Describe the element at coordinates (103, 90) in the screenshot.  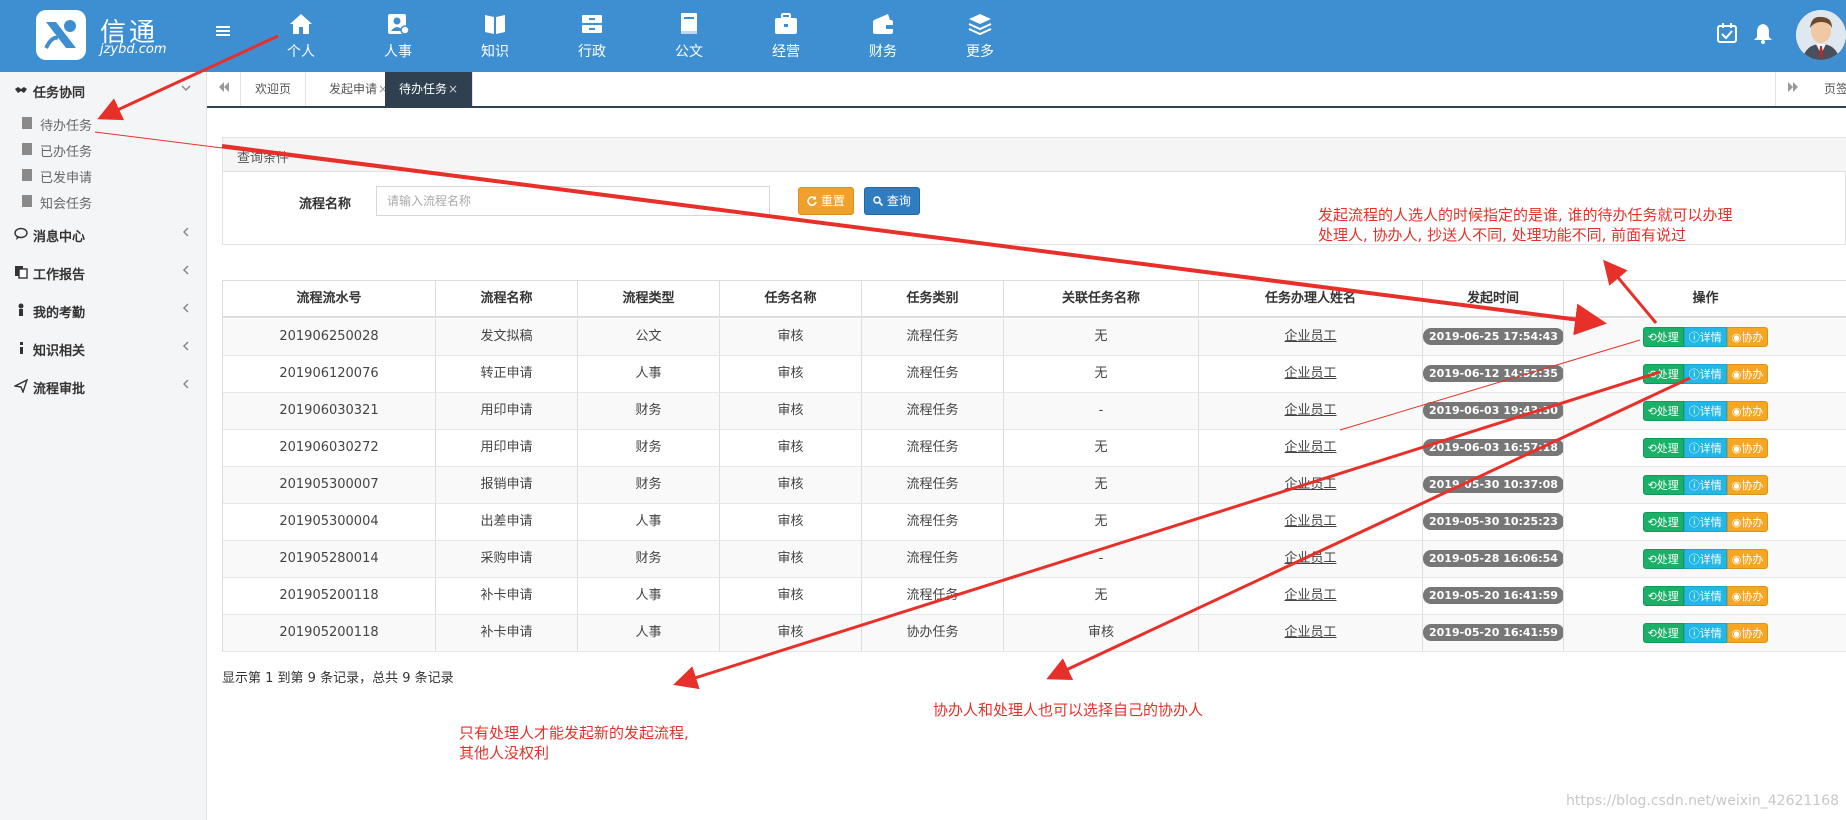
I see `sidebar-group-task-collab: 任务协同` at that location.